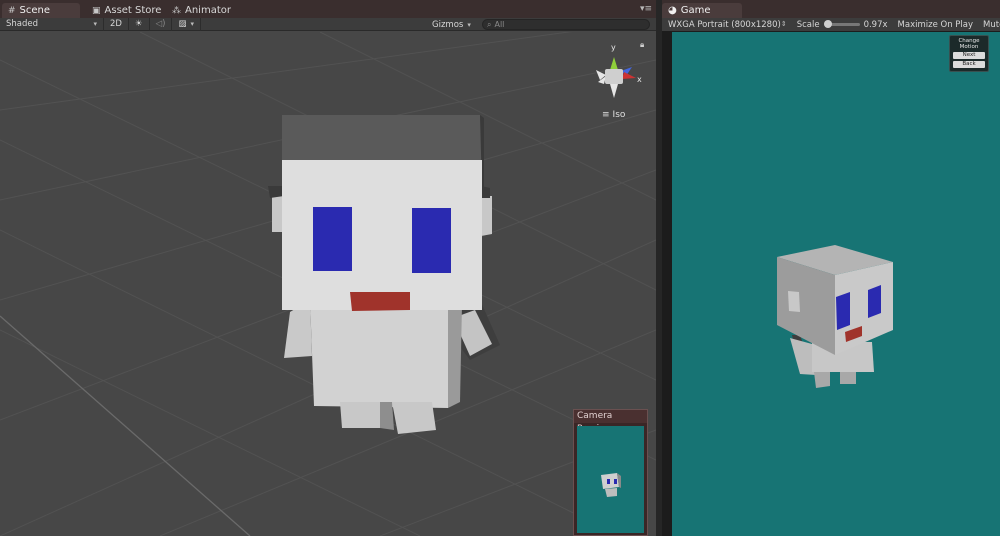 This screenshot has width=1000, height=536. I want to click on sun-icon: ☀, so click(138, 24).